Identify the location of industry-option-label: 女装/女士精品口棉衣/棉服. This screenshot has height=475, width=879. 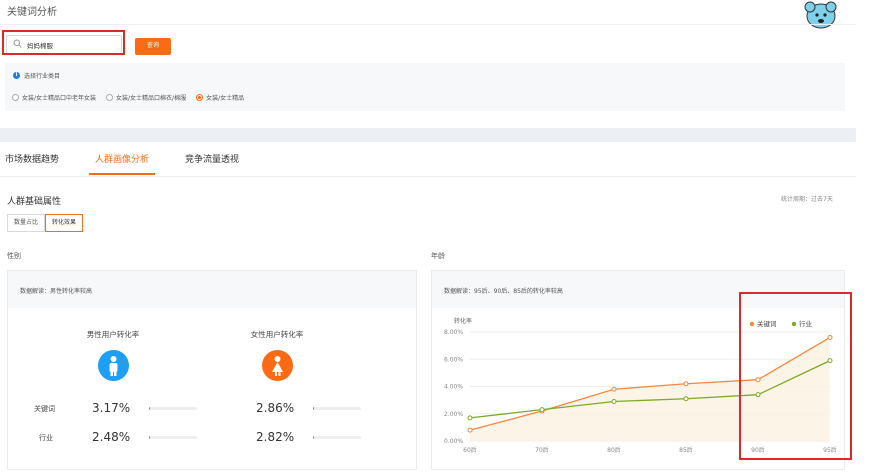
(151, 98).